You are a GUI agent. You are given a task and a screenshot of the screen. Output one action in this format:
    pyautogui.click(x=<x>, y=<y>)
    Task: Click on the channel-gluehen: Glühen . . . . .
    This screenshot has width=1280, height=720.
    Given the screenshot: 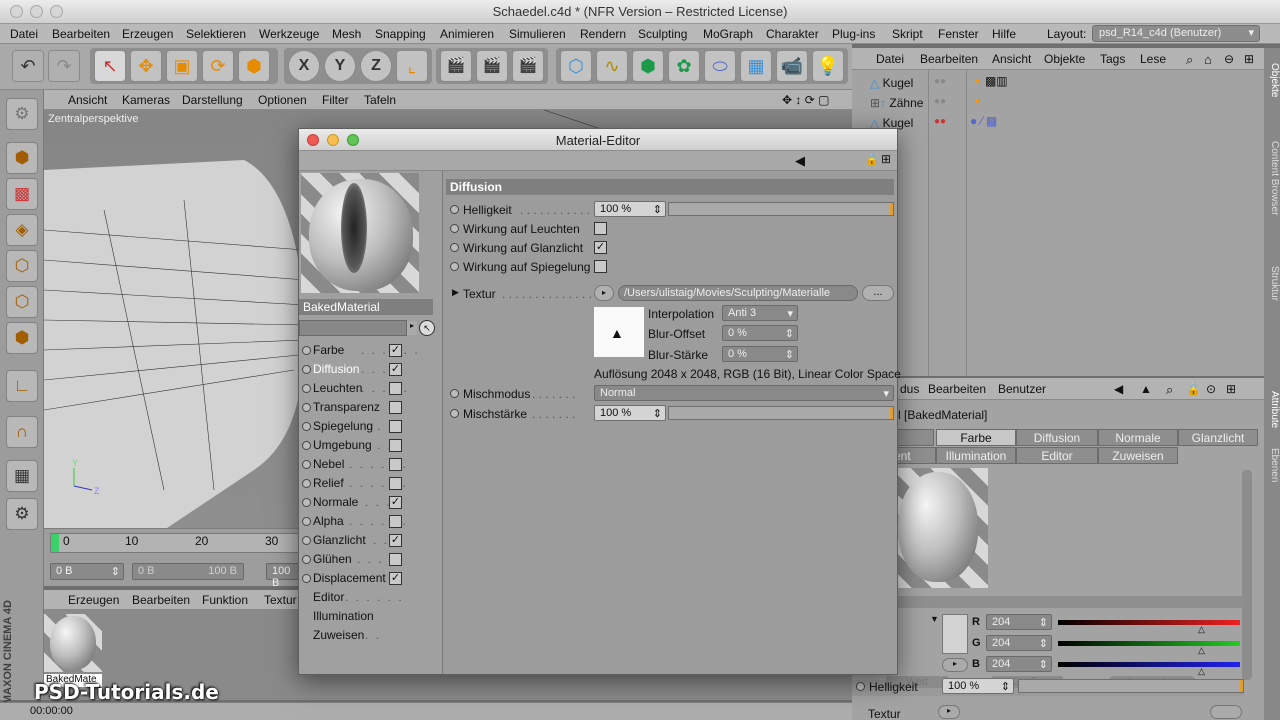 What is the action you would take?
    pyautogui.click(x=371, y=559)
    